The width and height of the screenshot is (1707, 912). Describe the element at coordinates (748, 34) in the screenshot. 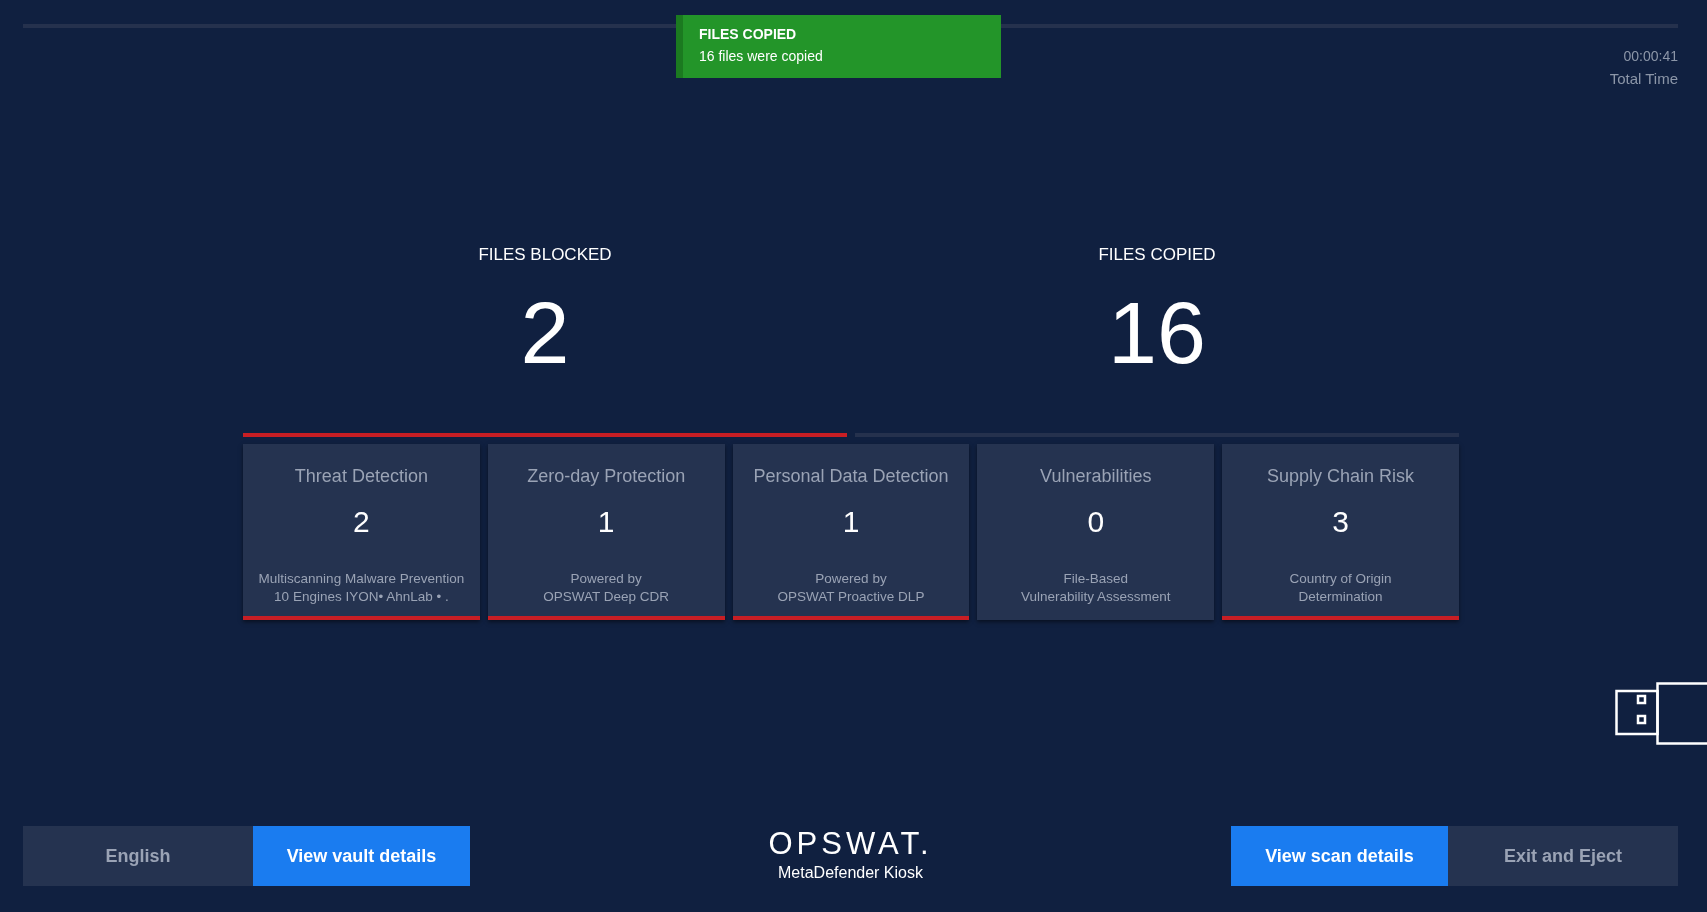

I see `toast-title: FILES COPIED` at that location.